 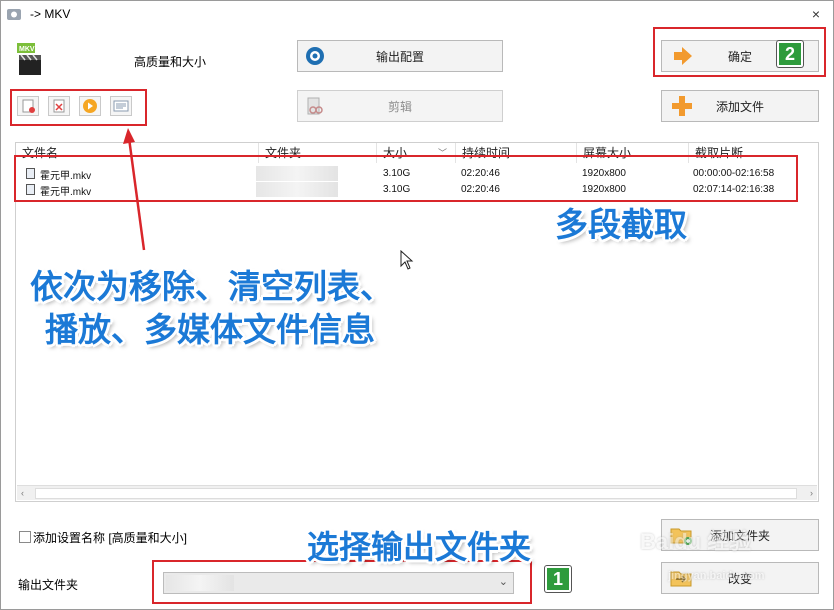 I want to click on callout-output-folder: 选择输出文件夹, so click(x=419, y=547).